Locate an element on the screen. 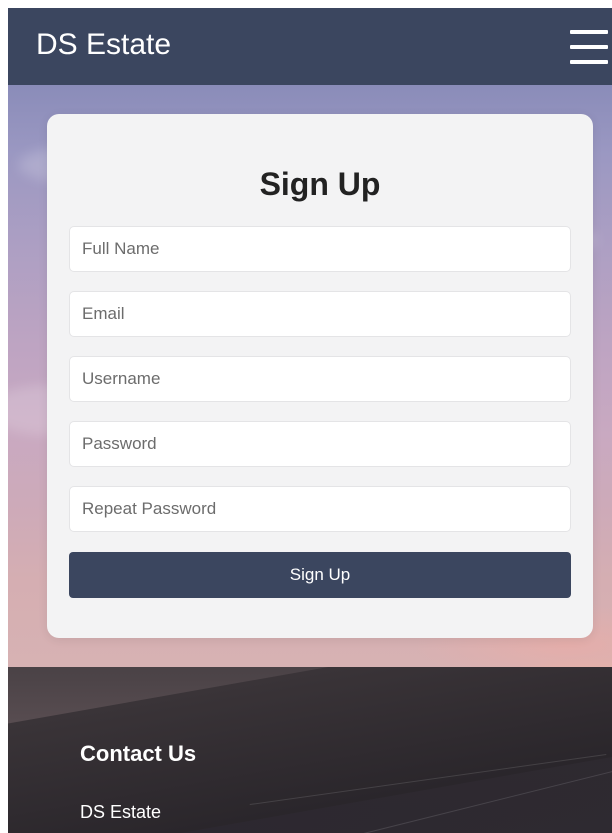  password-field is located at coordinates (320, 444).